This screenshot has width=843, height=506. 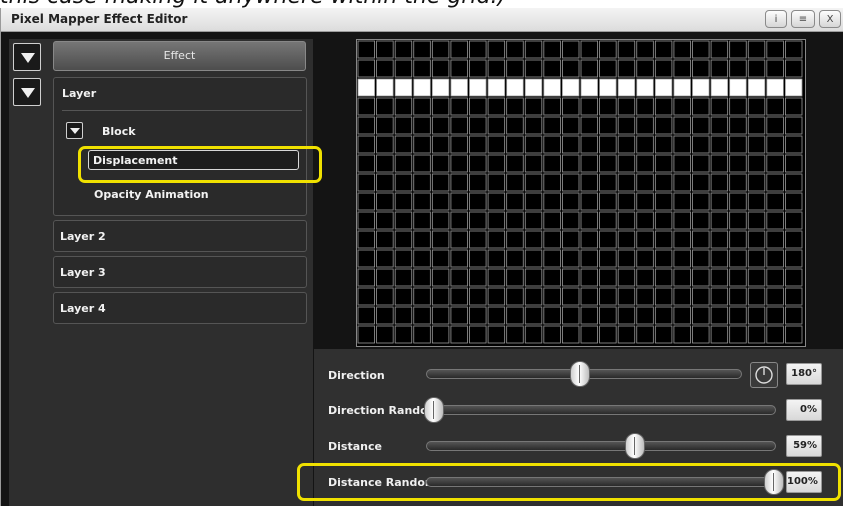 I want to click on direction-random-slider-track, so click(x=601, y=410).